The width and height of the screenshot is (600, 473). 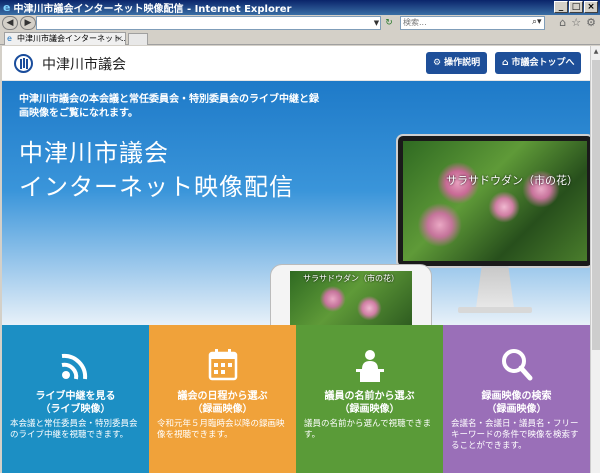 What do you see at coordinates (23, 63) in the screenshot?
I see `city-logo-icon` at bounding box center [23, 63].